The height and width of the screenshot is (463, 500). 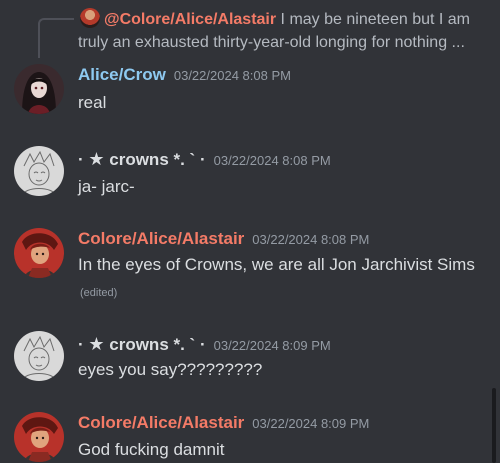 I want to click on message-header: · ★ crowns *. ` · 03/22/2024 8:09 PM, so click(x=204, y=345).